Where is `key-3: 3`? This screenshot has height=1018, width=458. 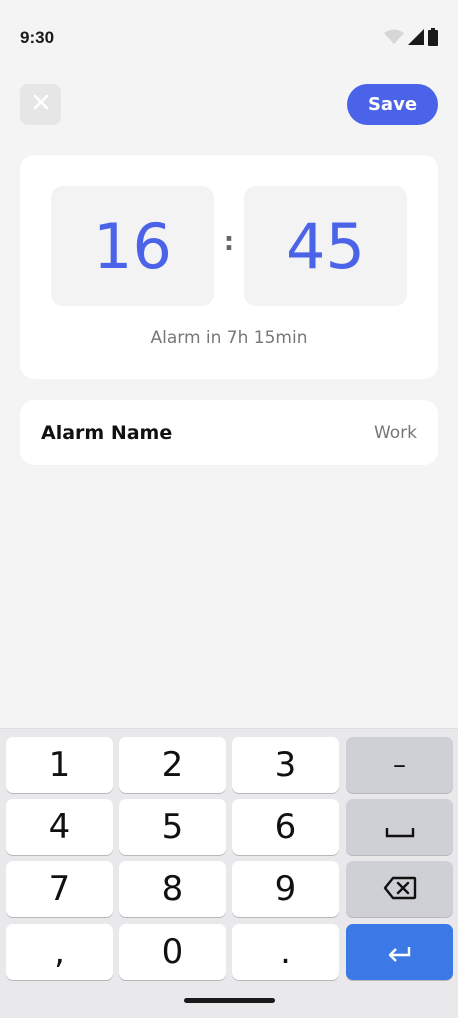
key-3: 3 is located at coordinates (285, 765).